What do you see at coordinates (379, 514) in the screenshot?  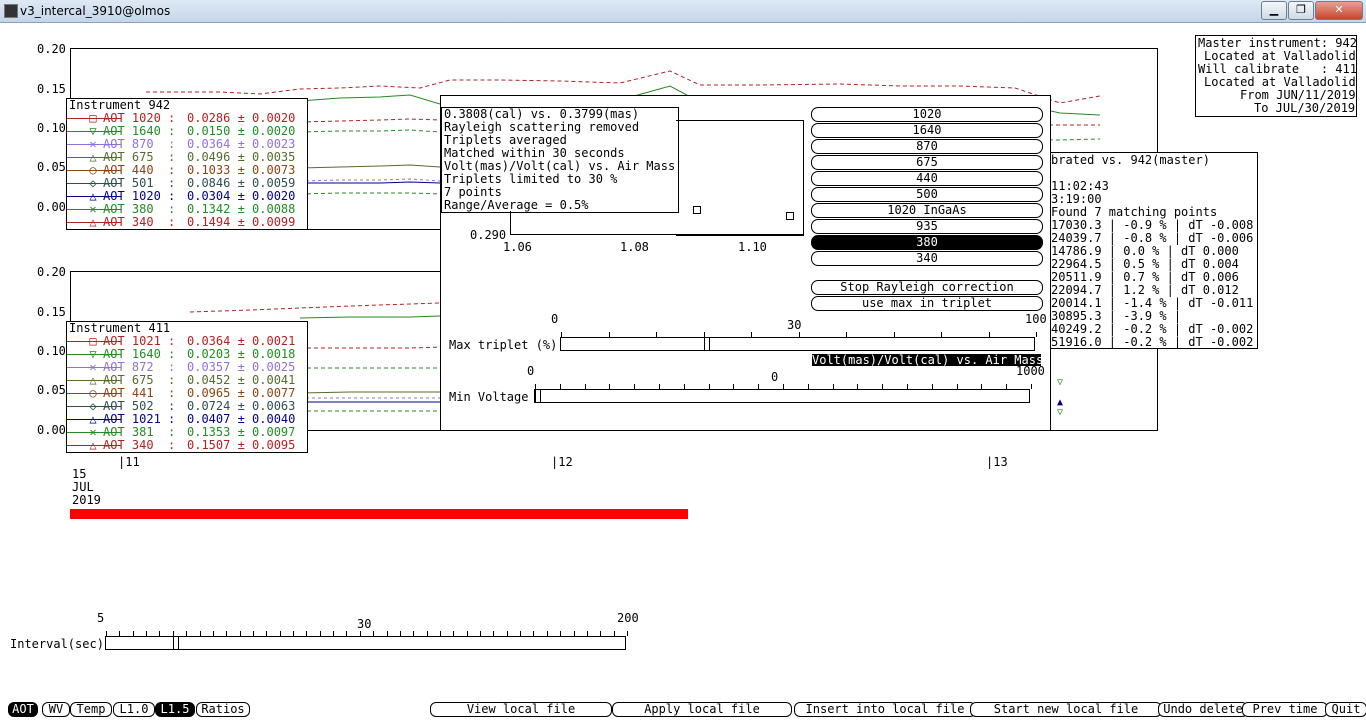 I see `time-range-bar` at bounding box center [379, 514].